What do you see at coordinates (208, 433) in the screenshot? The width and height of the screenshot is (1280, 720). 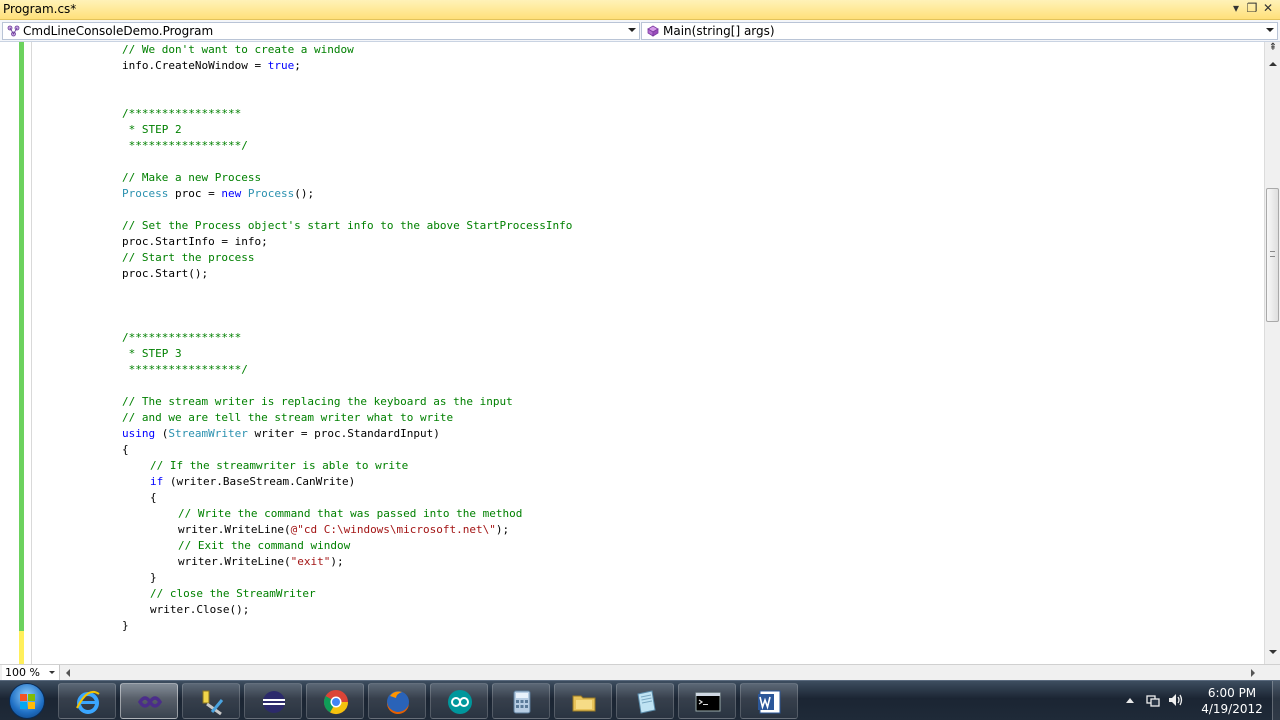 I see `code-token-type: StreamWriter` at bounding box center [208, 433].